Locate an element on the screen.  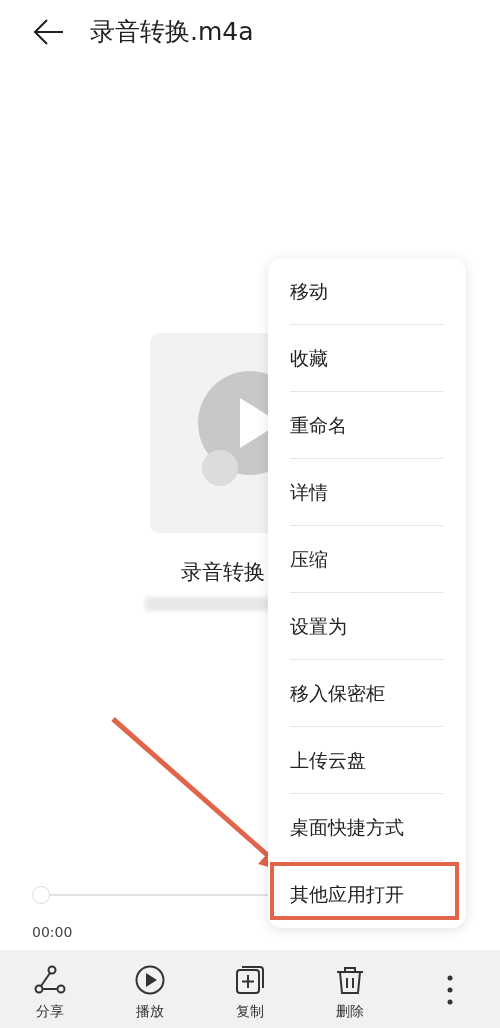
play-icon is located at coordinates (150, 979).